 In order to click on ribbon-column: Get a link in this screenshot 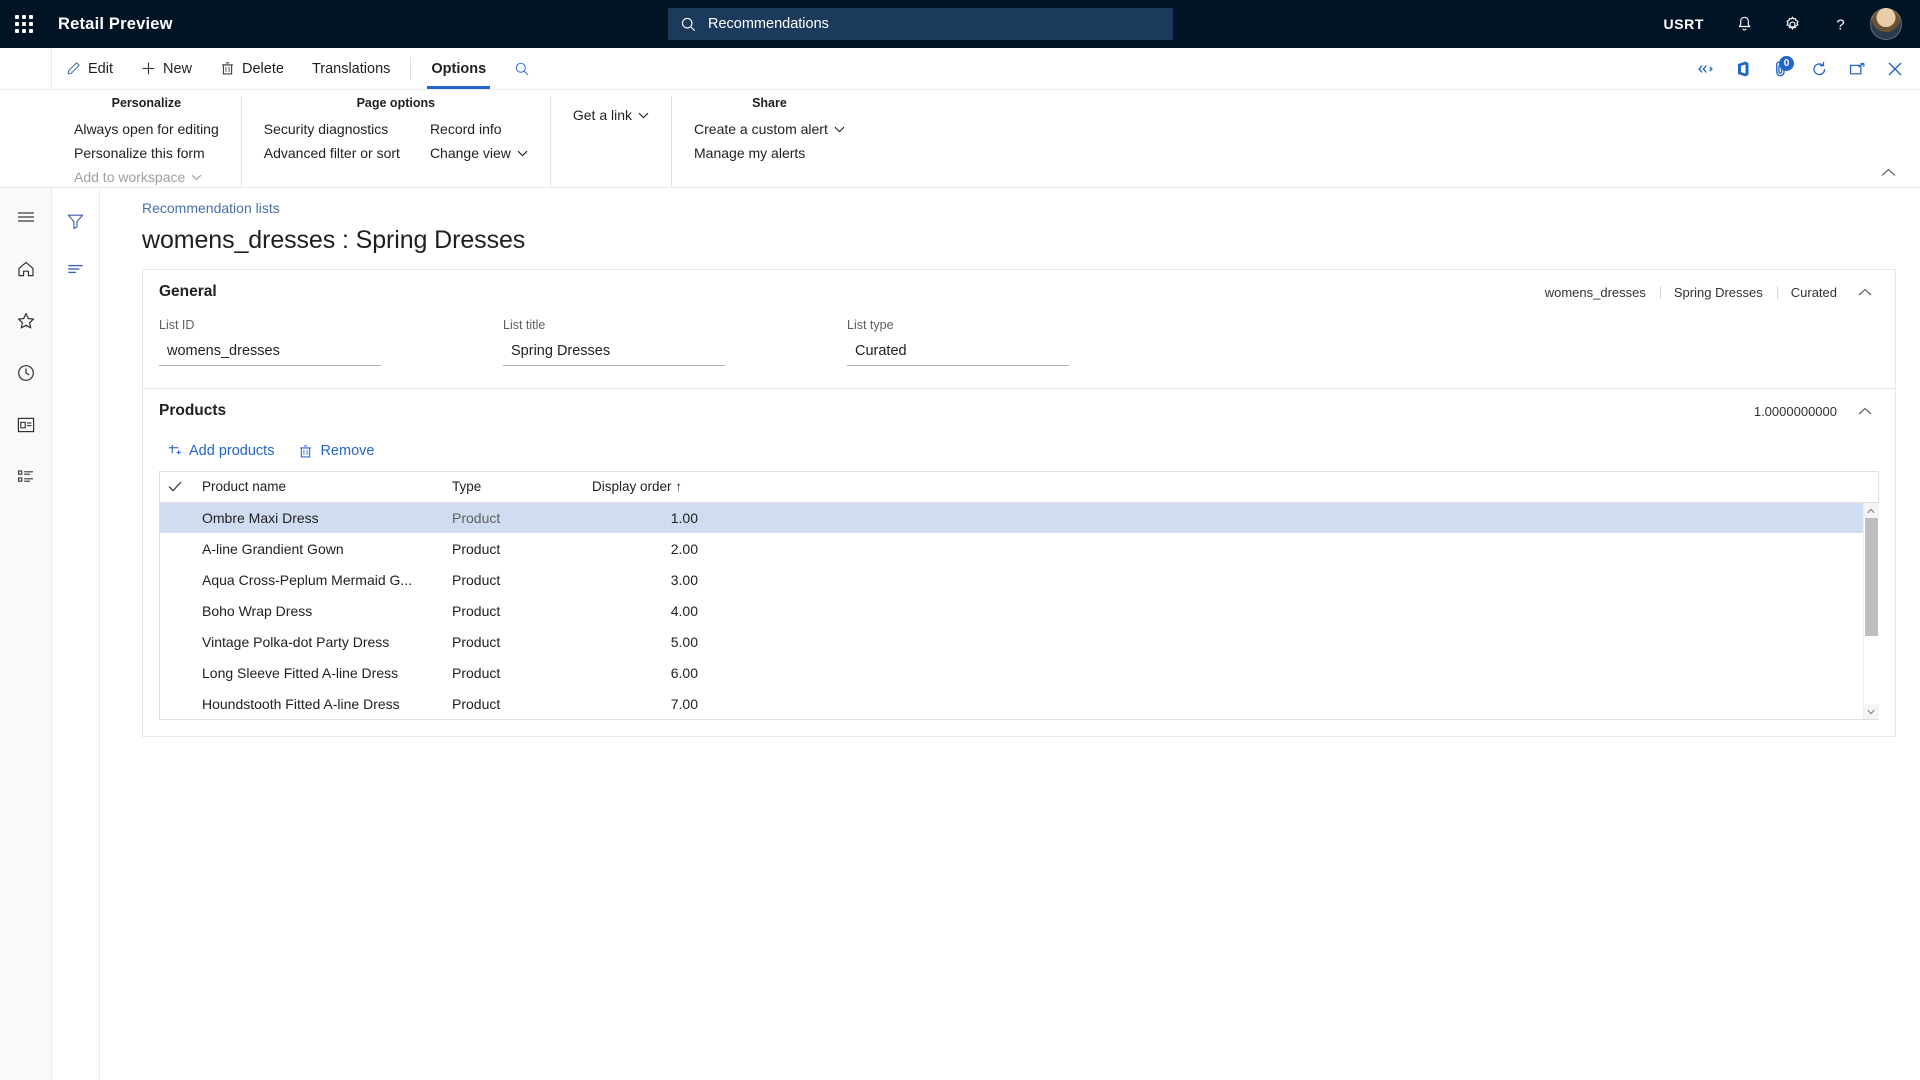, I will do `click(611, 115)`.